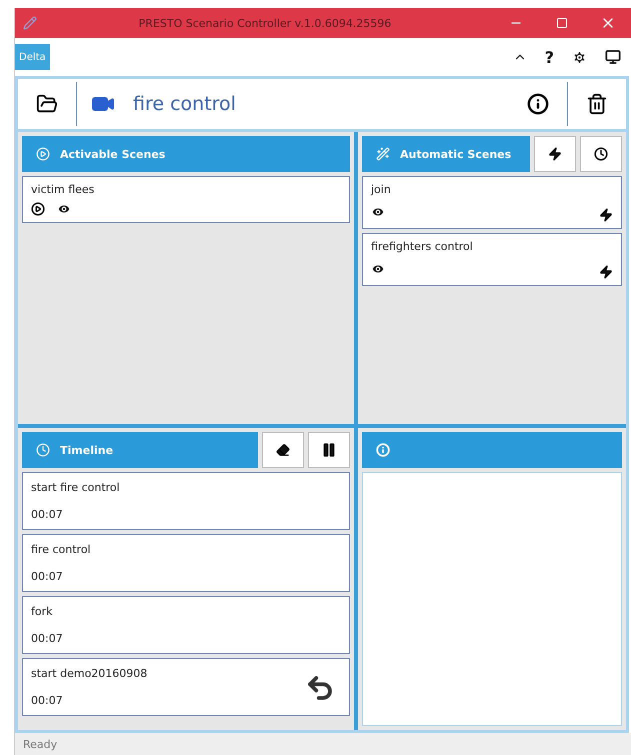  Describe the element at coordinates (186, 625) in the screenshot. I see `timeline-entry: fork 00:07` at that location.